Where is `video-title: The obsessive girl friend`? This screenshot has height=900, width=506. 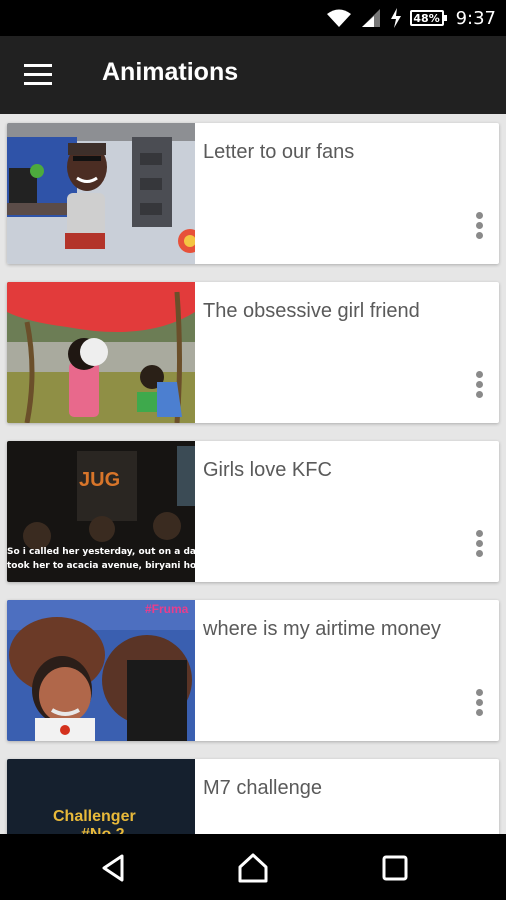
video-title: The obsessive girl friend is located at coordinates (311, 311).